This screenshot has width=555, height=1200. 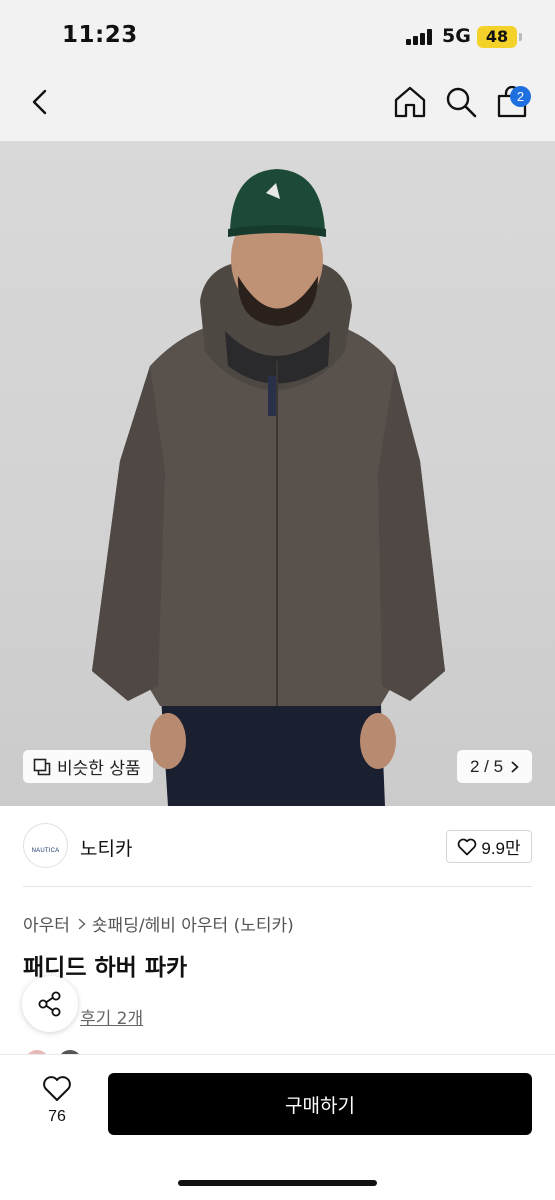 What do you see at coordinates (57, 1116) in the screenshot?
I see `wishlist-count: 76` at bounding box center [57, 1116].